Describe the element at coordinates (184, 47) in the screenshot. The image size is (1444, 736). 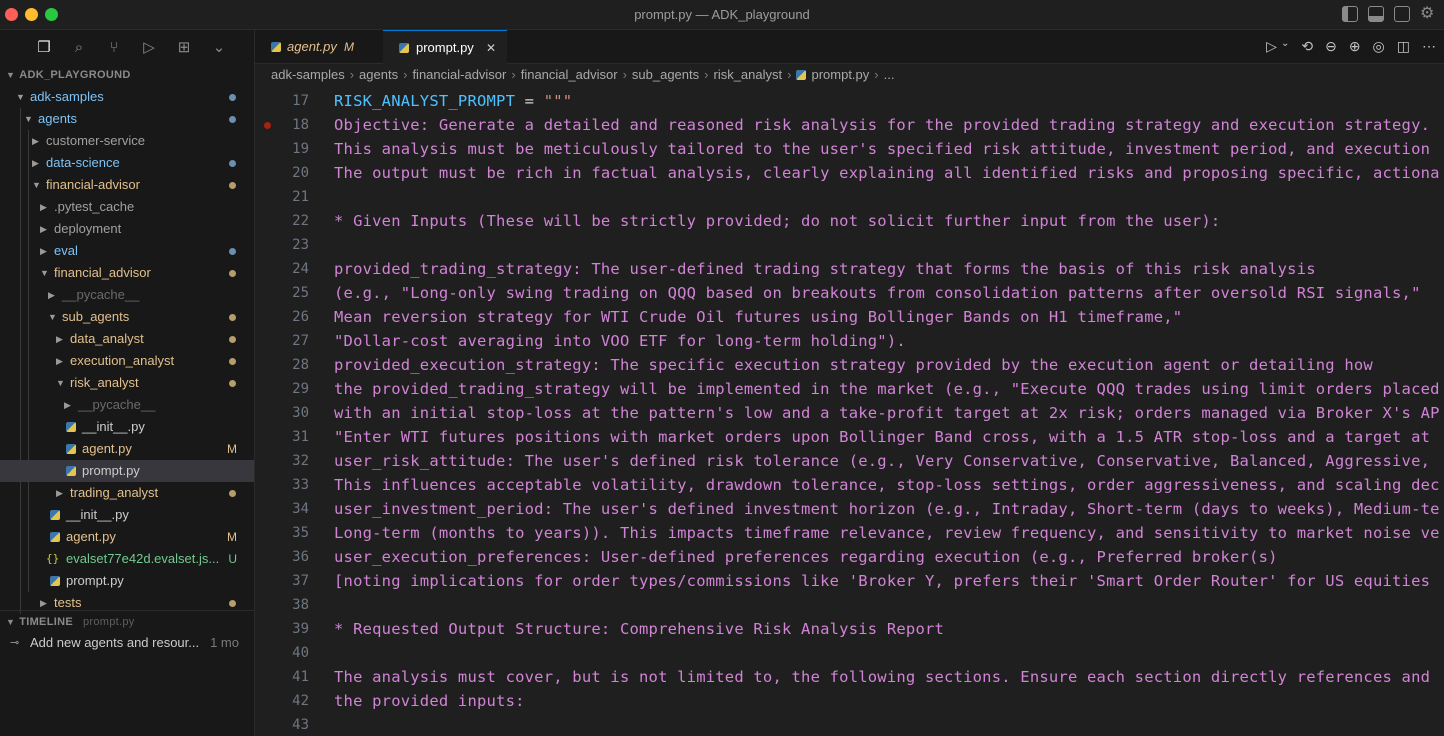
I see `extensions-icon: ⊞` at that location.